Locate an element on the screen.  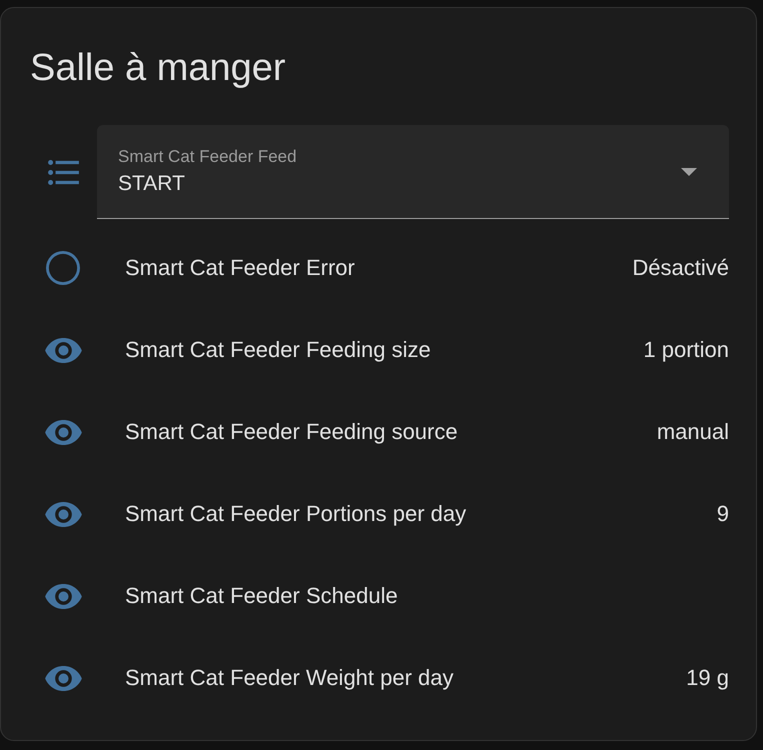
entity-name: Smart Cat Feeder Portions per day is located at coordinates (296, 514).